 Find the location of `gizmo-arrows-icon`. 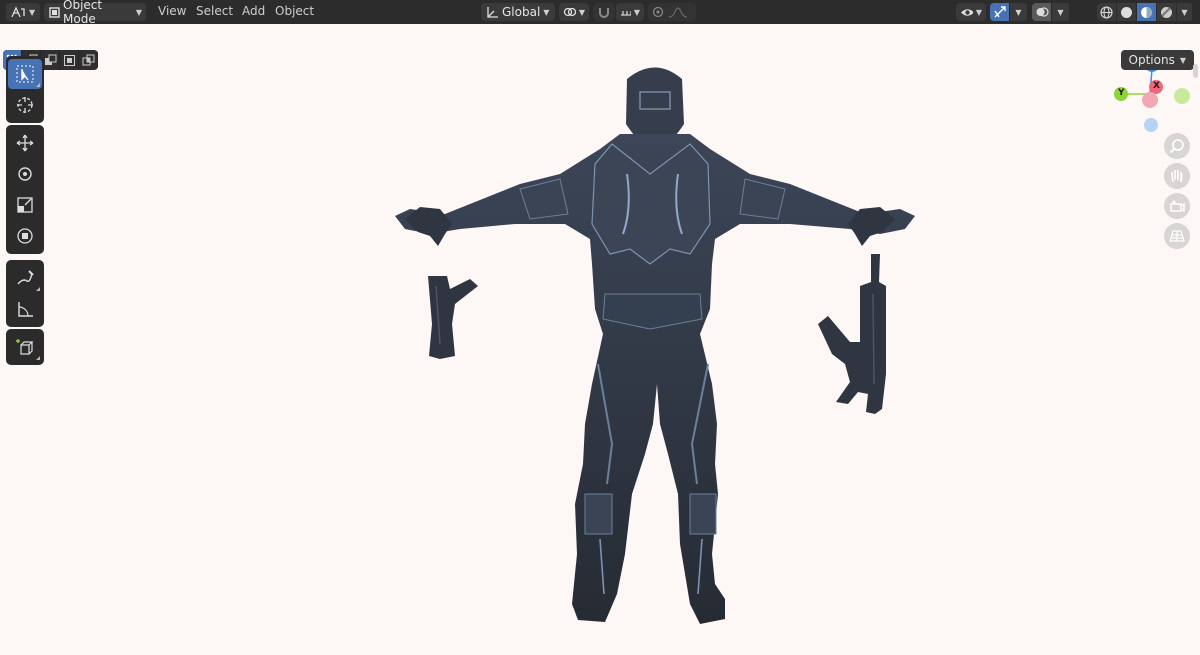

gizmo-arrows-icon is located at coordinates (999, 12).